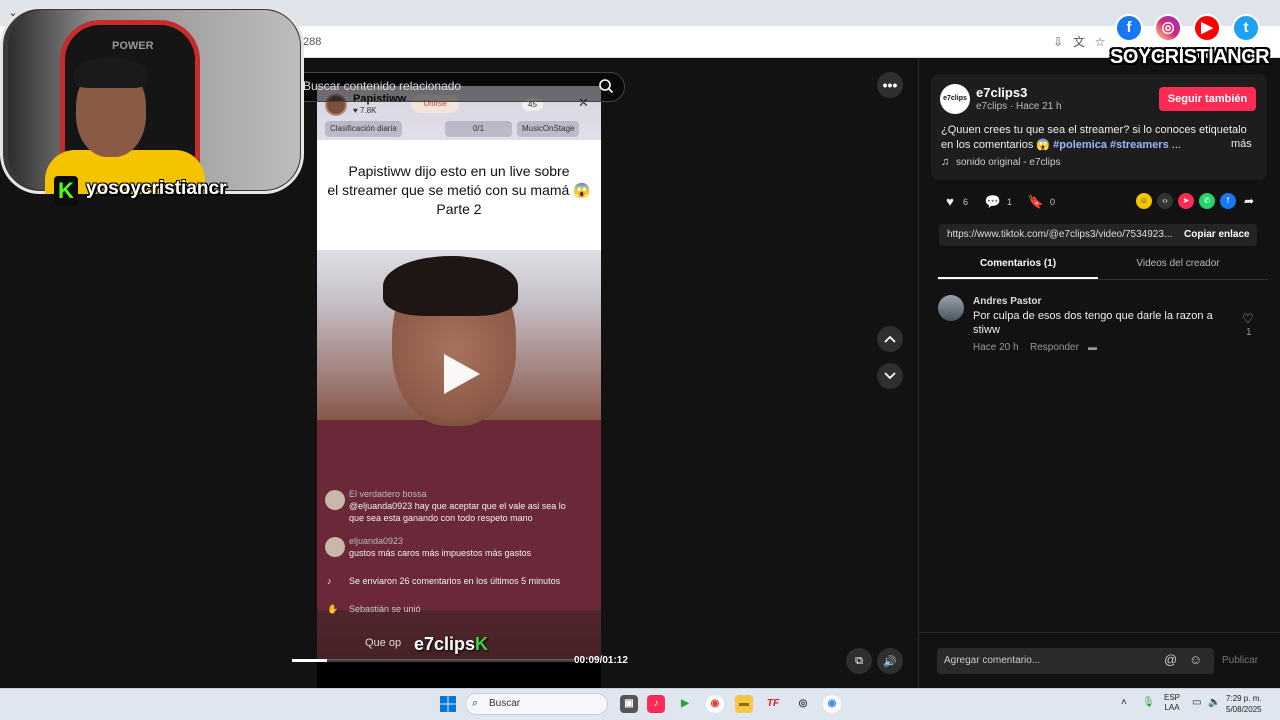  Describe the element at coordinates (950, 202) in the screenshot. I see `heart-icon: ♥` at that location.